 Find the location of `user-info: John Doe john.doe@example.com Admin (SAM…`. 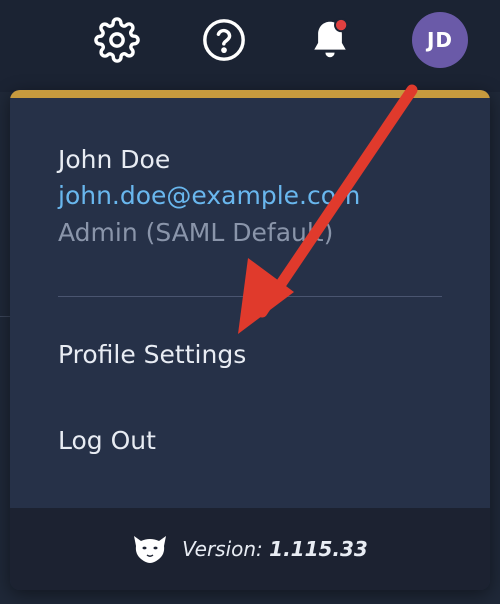

user-info: John Doe john.doe@example.com Admin (SAM… is located at coordinates (209, 197).